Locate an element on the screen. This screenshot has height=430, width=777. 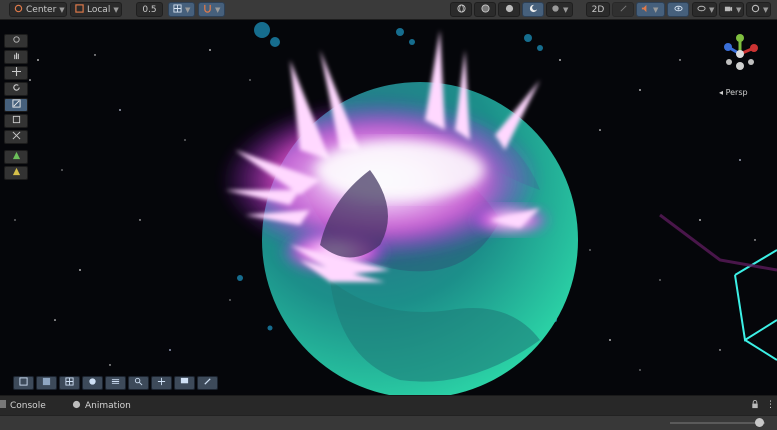
audio-icon is located at coordinates (645, 10).